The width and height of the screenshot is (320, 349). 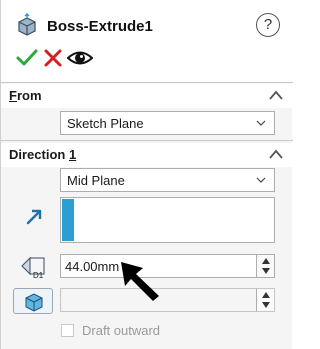 I want to click on check-icon, so click(x=27, y=58).